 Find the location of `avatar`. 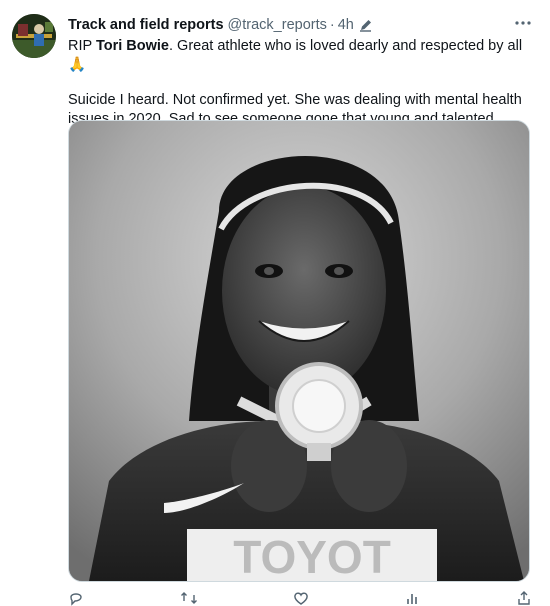

avatar is located at coordinates (34, 36).